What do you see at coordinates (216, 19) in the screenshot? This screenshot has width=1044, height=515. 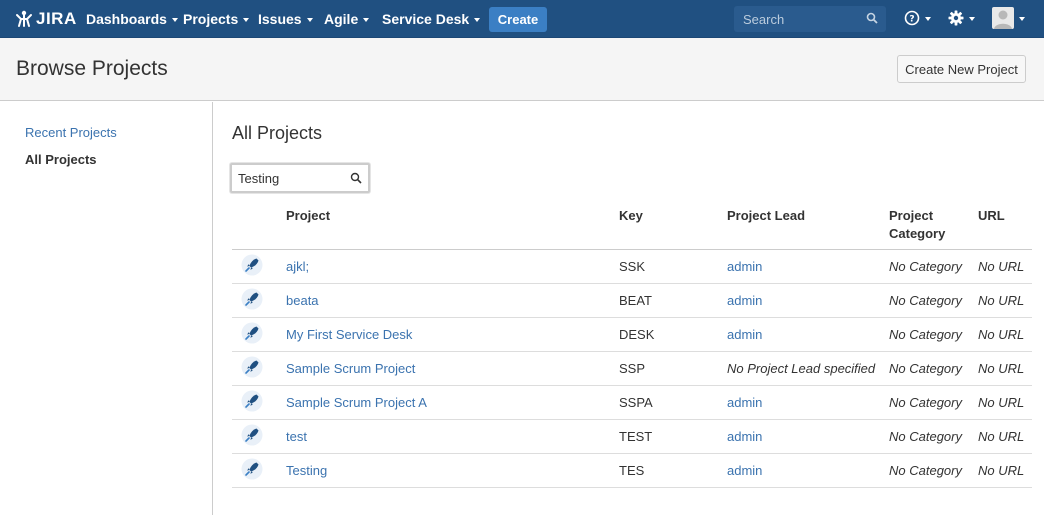 I see `nav-projects: Projects` at bounding box center [216, 19].